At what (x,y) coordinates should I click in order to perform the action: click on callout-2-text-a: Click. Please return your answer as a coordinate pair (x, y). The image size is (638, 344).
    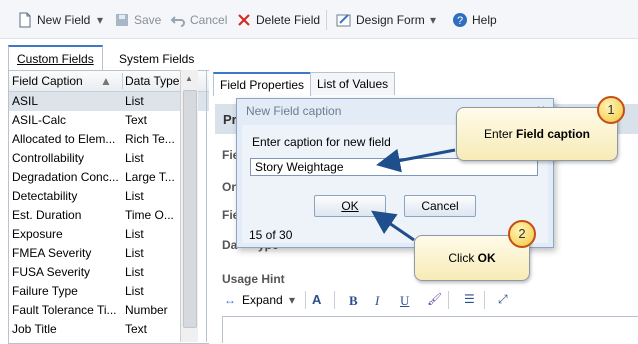
    Looking at the image, I should click on (463, 258).